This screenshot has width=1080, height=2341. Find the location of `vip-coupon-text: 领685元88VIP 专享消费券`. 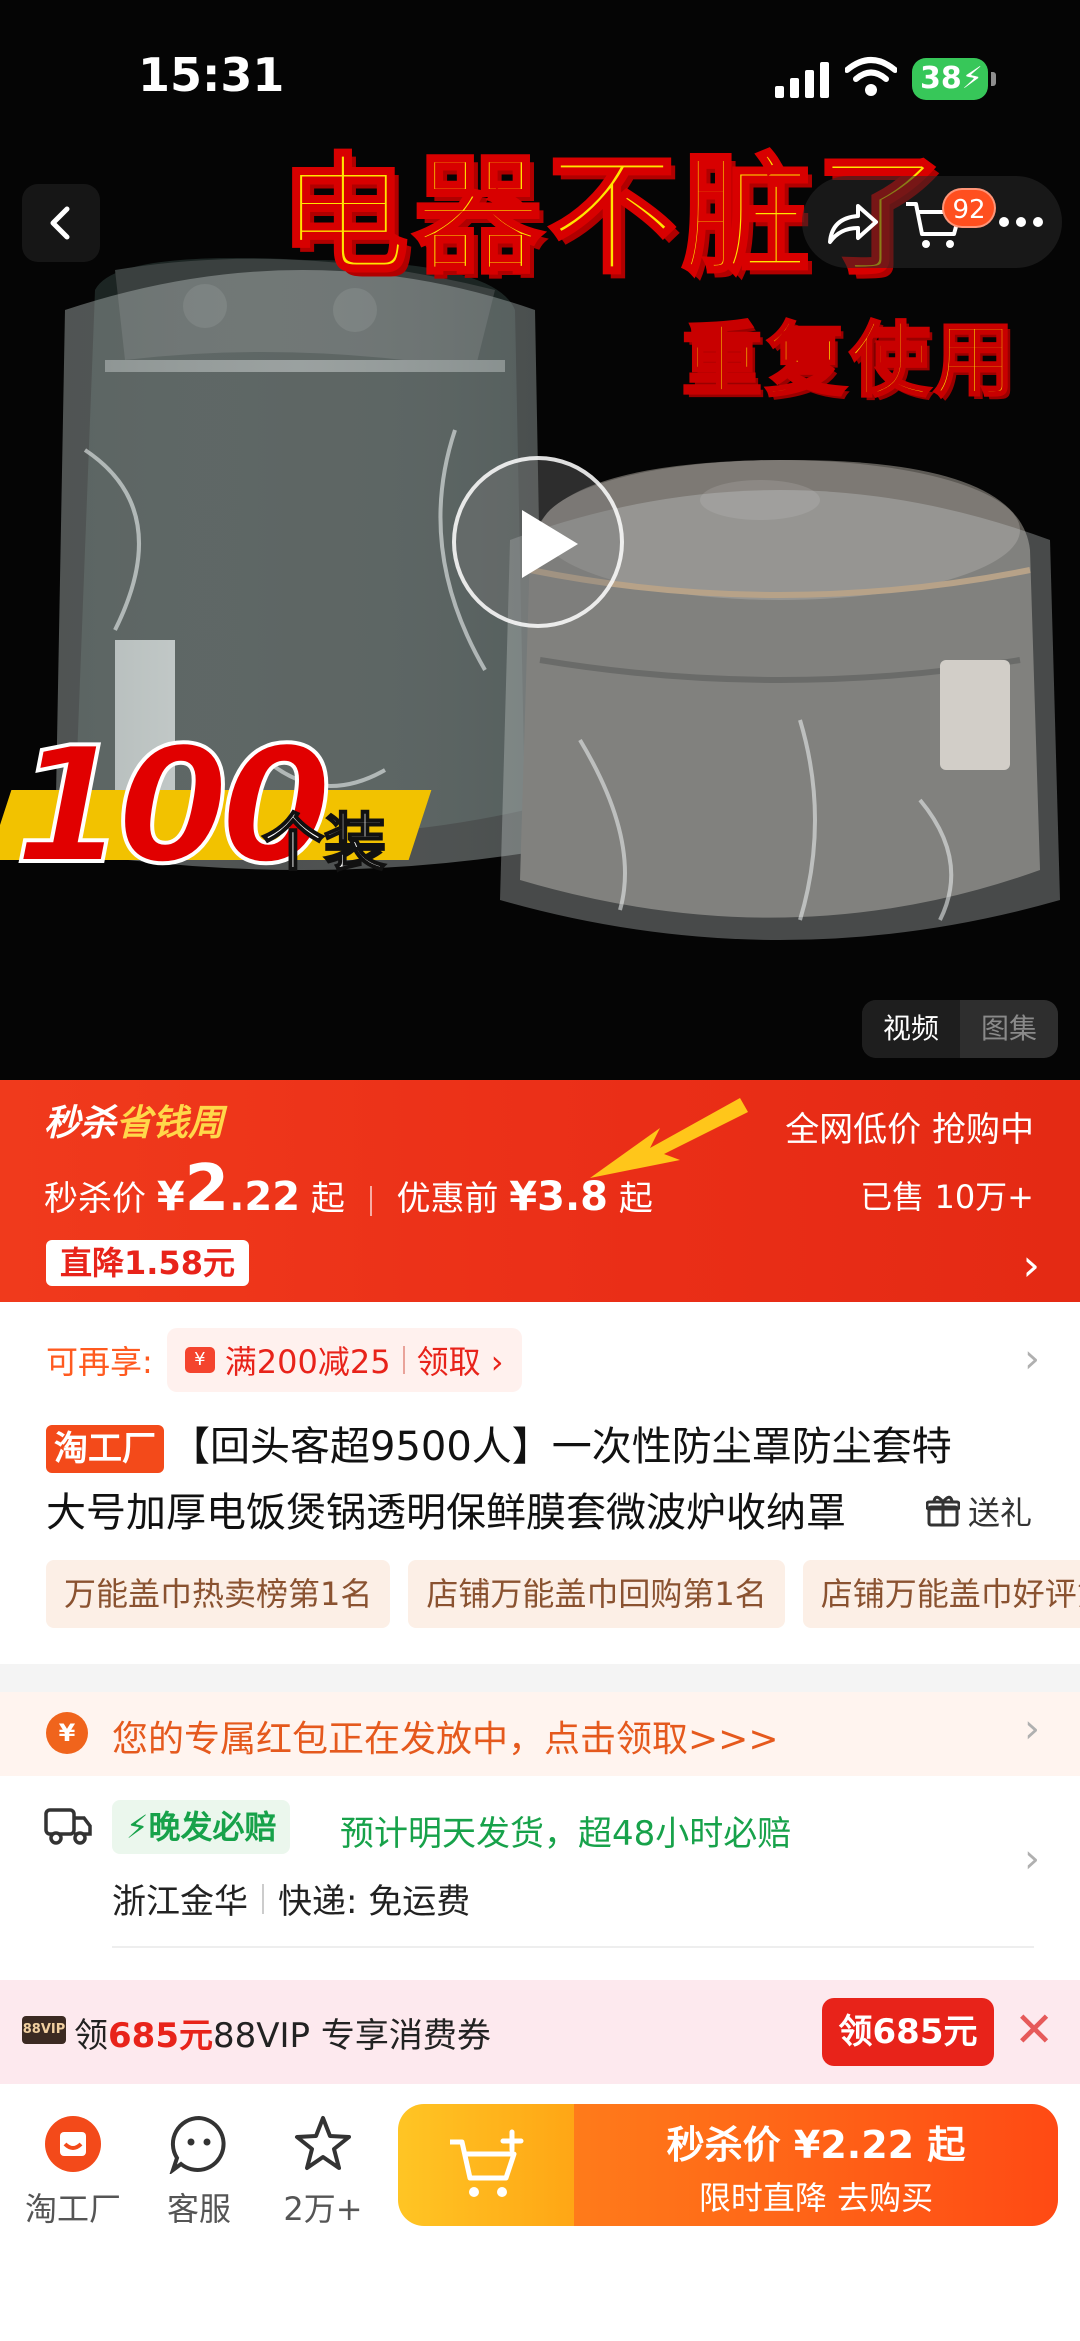

vip-coupon-text: 领685元88VIP 专享消费券 is located at coordinates (282, 2036).